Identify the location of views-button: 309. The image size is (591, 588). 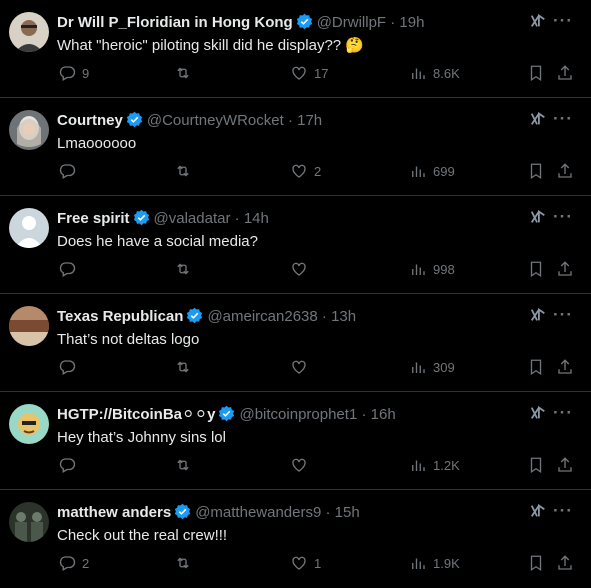
(432, 367).